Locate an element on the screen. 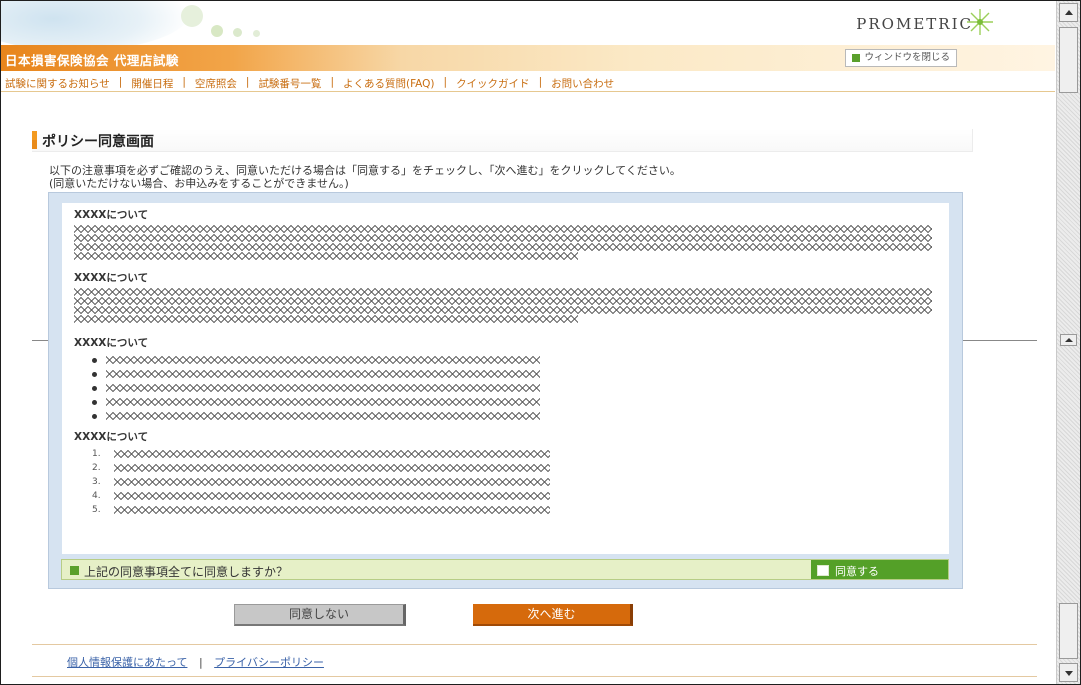 The image size is (1081, 685). footer-links: 個人情報保護にあたって | プライバシーポリシー is located at coordinates (195, 662).